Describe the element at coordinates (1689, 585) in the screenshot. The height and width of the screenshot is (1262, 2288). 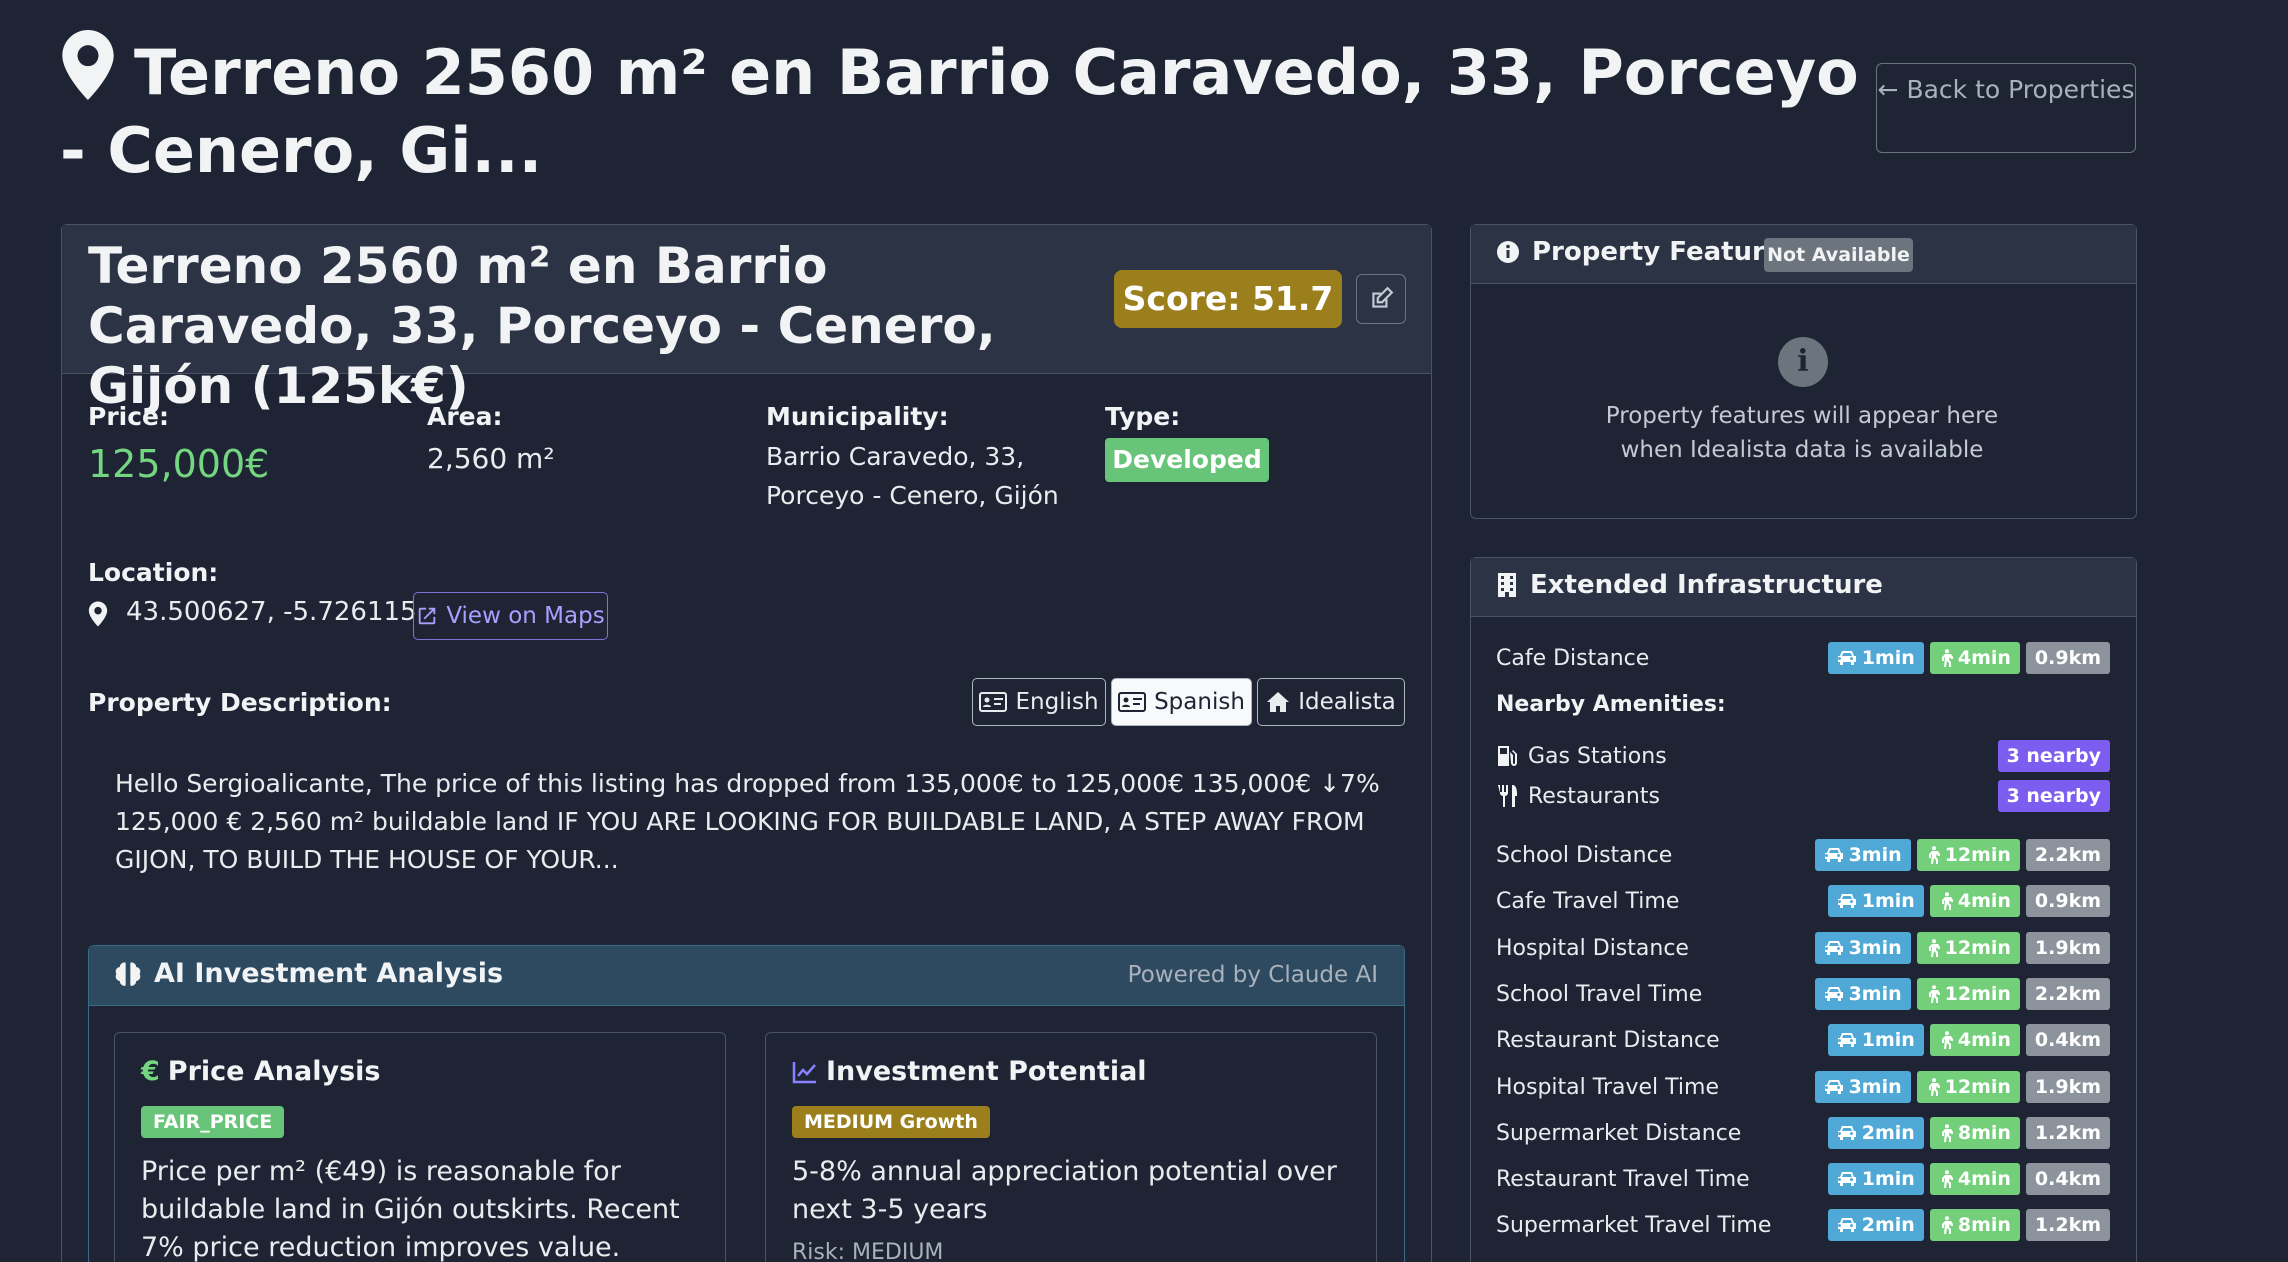
I see `infrastructure-title: Extended Infrastructure` at that location.